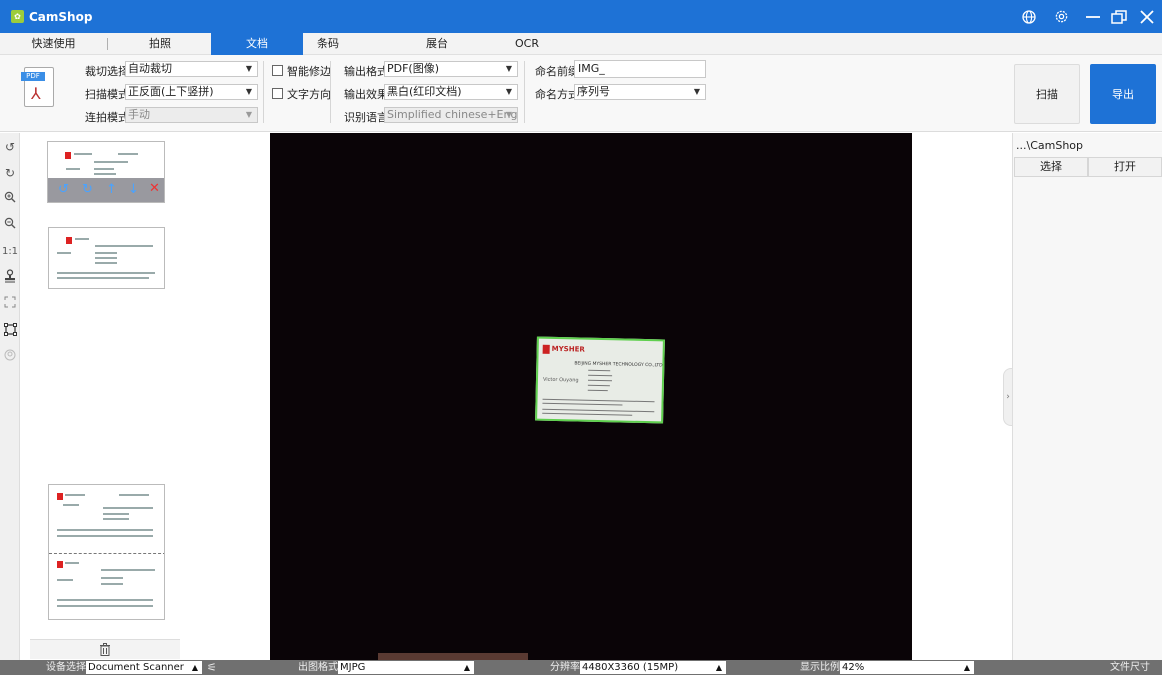 This screenshot has width=1162, height=675. What do you see at coordinates (630, 667) in the screenshot?
I see `resolution-value: 4480X3360 (15MP)` at bounding box center [630, 667].